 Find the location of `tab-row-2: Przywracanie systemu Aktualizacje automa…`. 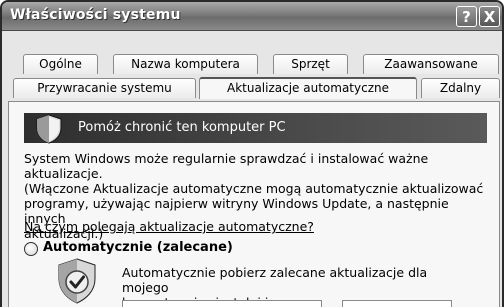

tab-row-2: Przywracanie systemu Aktualizacje automa… is located at coordinates (252, 88).